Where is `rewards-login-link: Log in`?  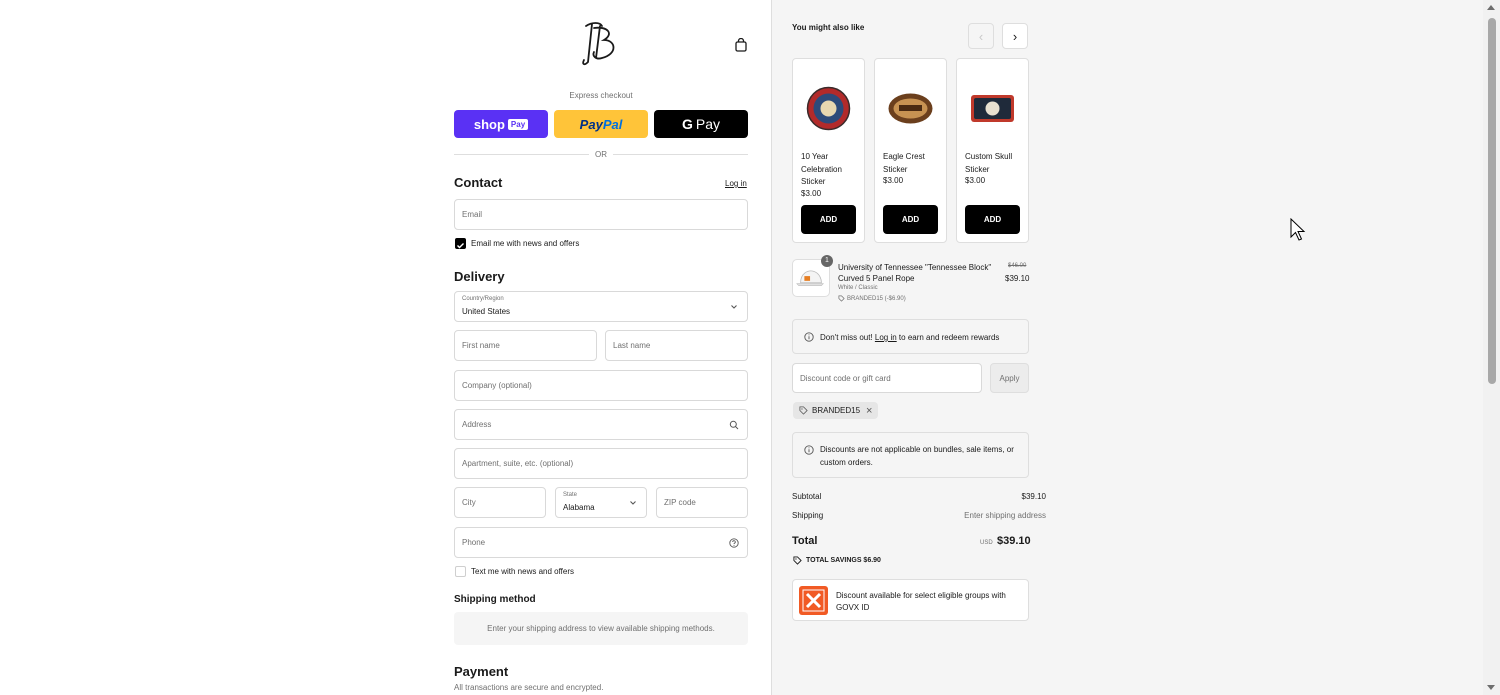 rewards-login-link: Log in is located at coordinates (886, 337).